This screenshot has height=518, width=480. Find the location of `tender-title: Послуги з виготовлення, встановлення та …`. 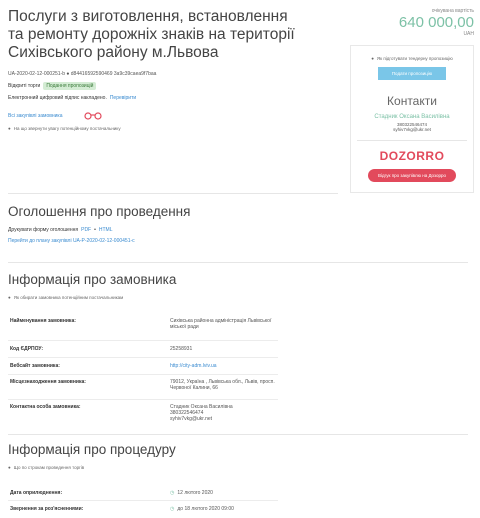

tender-title: Послуги з виготовлення, встановлення та … is located at coordinates (151, 34).